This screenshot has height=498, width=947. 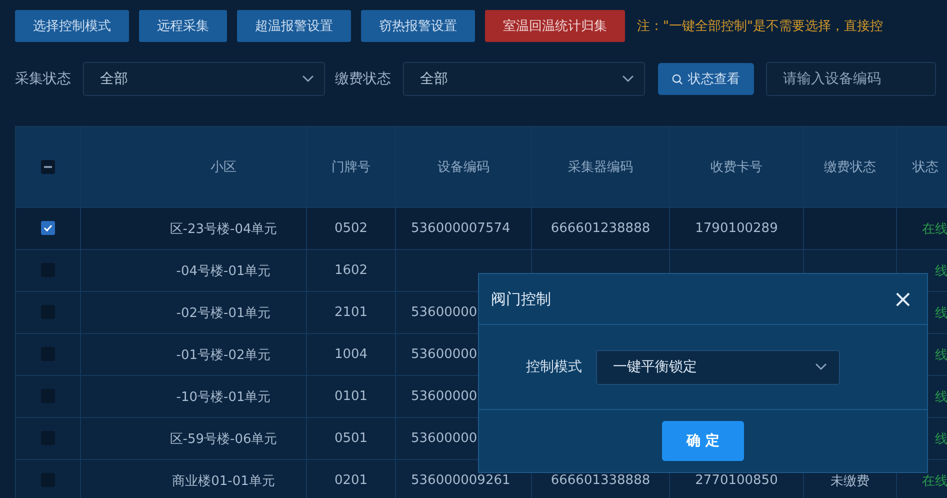 I want to click on toolbar-button: 选择控制模式, so click(x=72, y=26).